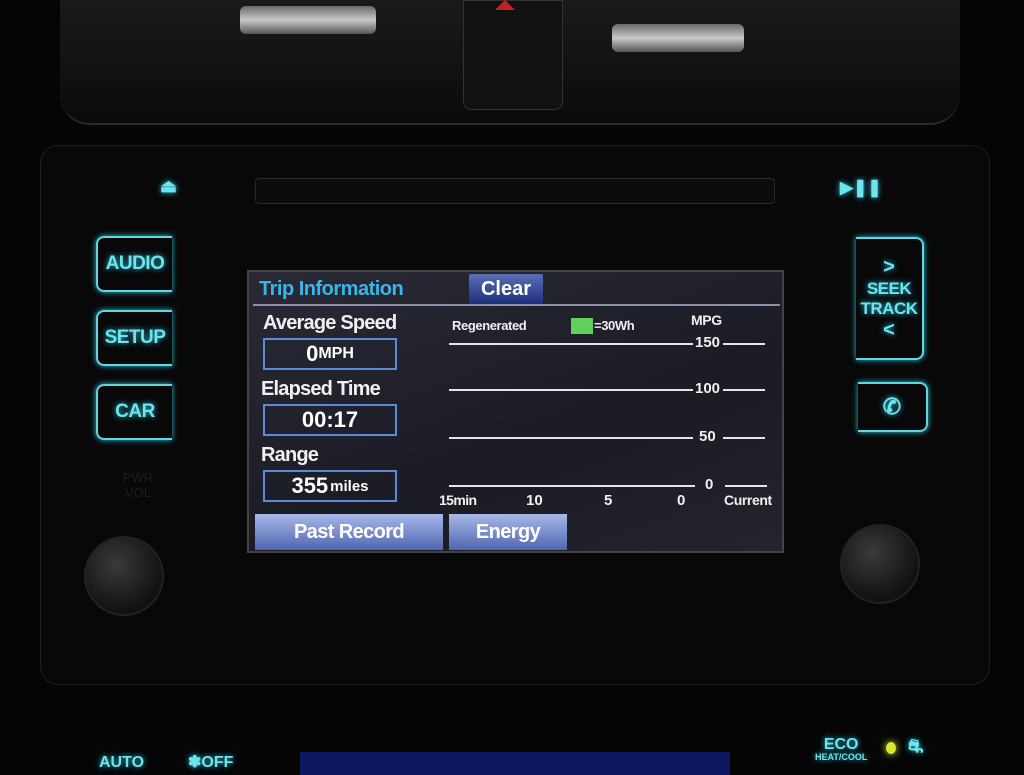 The width and height of the screenshot is (1024, 775). I want to click on phone-button: ✆, so click(893, 407).